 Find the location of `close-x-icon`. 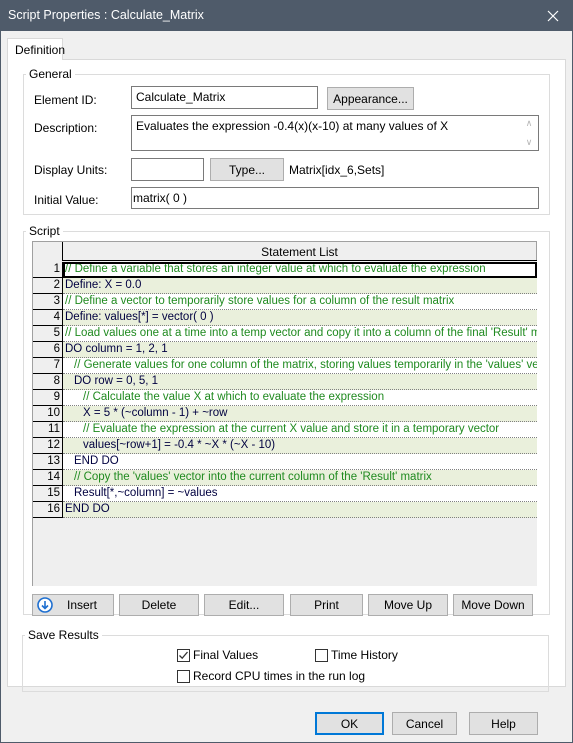

close-x-icon is located at coordinates (553, 15).